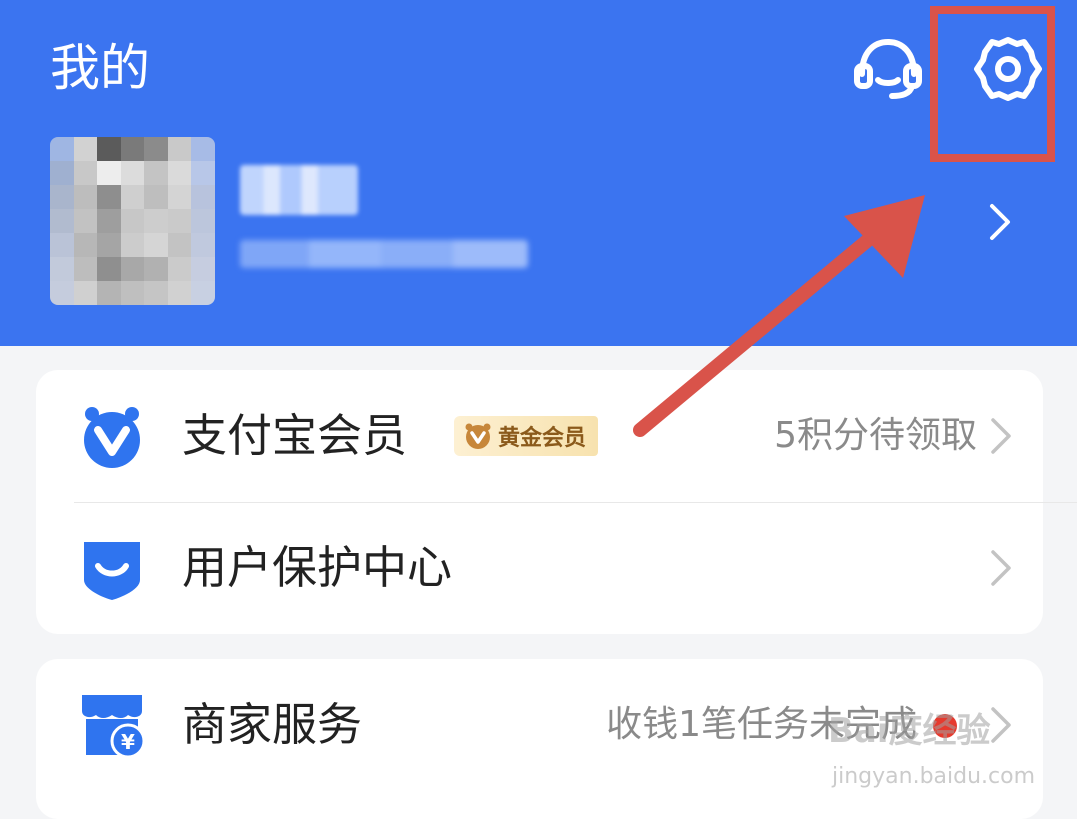 The image size is (1077, 819). I want to click on watermark: Bai度经验 jingyan.baidu.com, so click(931, 745).